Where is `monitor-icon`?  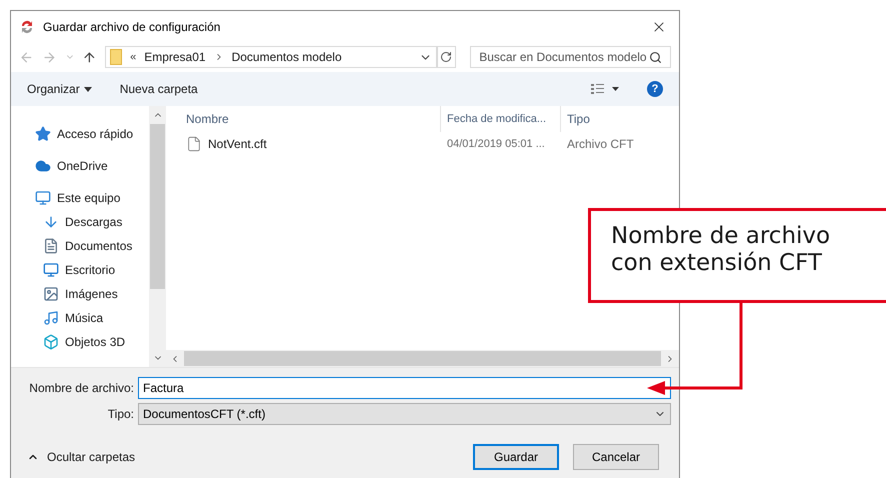 monitor-icon is located at coordinates (43, 198).